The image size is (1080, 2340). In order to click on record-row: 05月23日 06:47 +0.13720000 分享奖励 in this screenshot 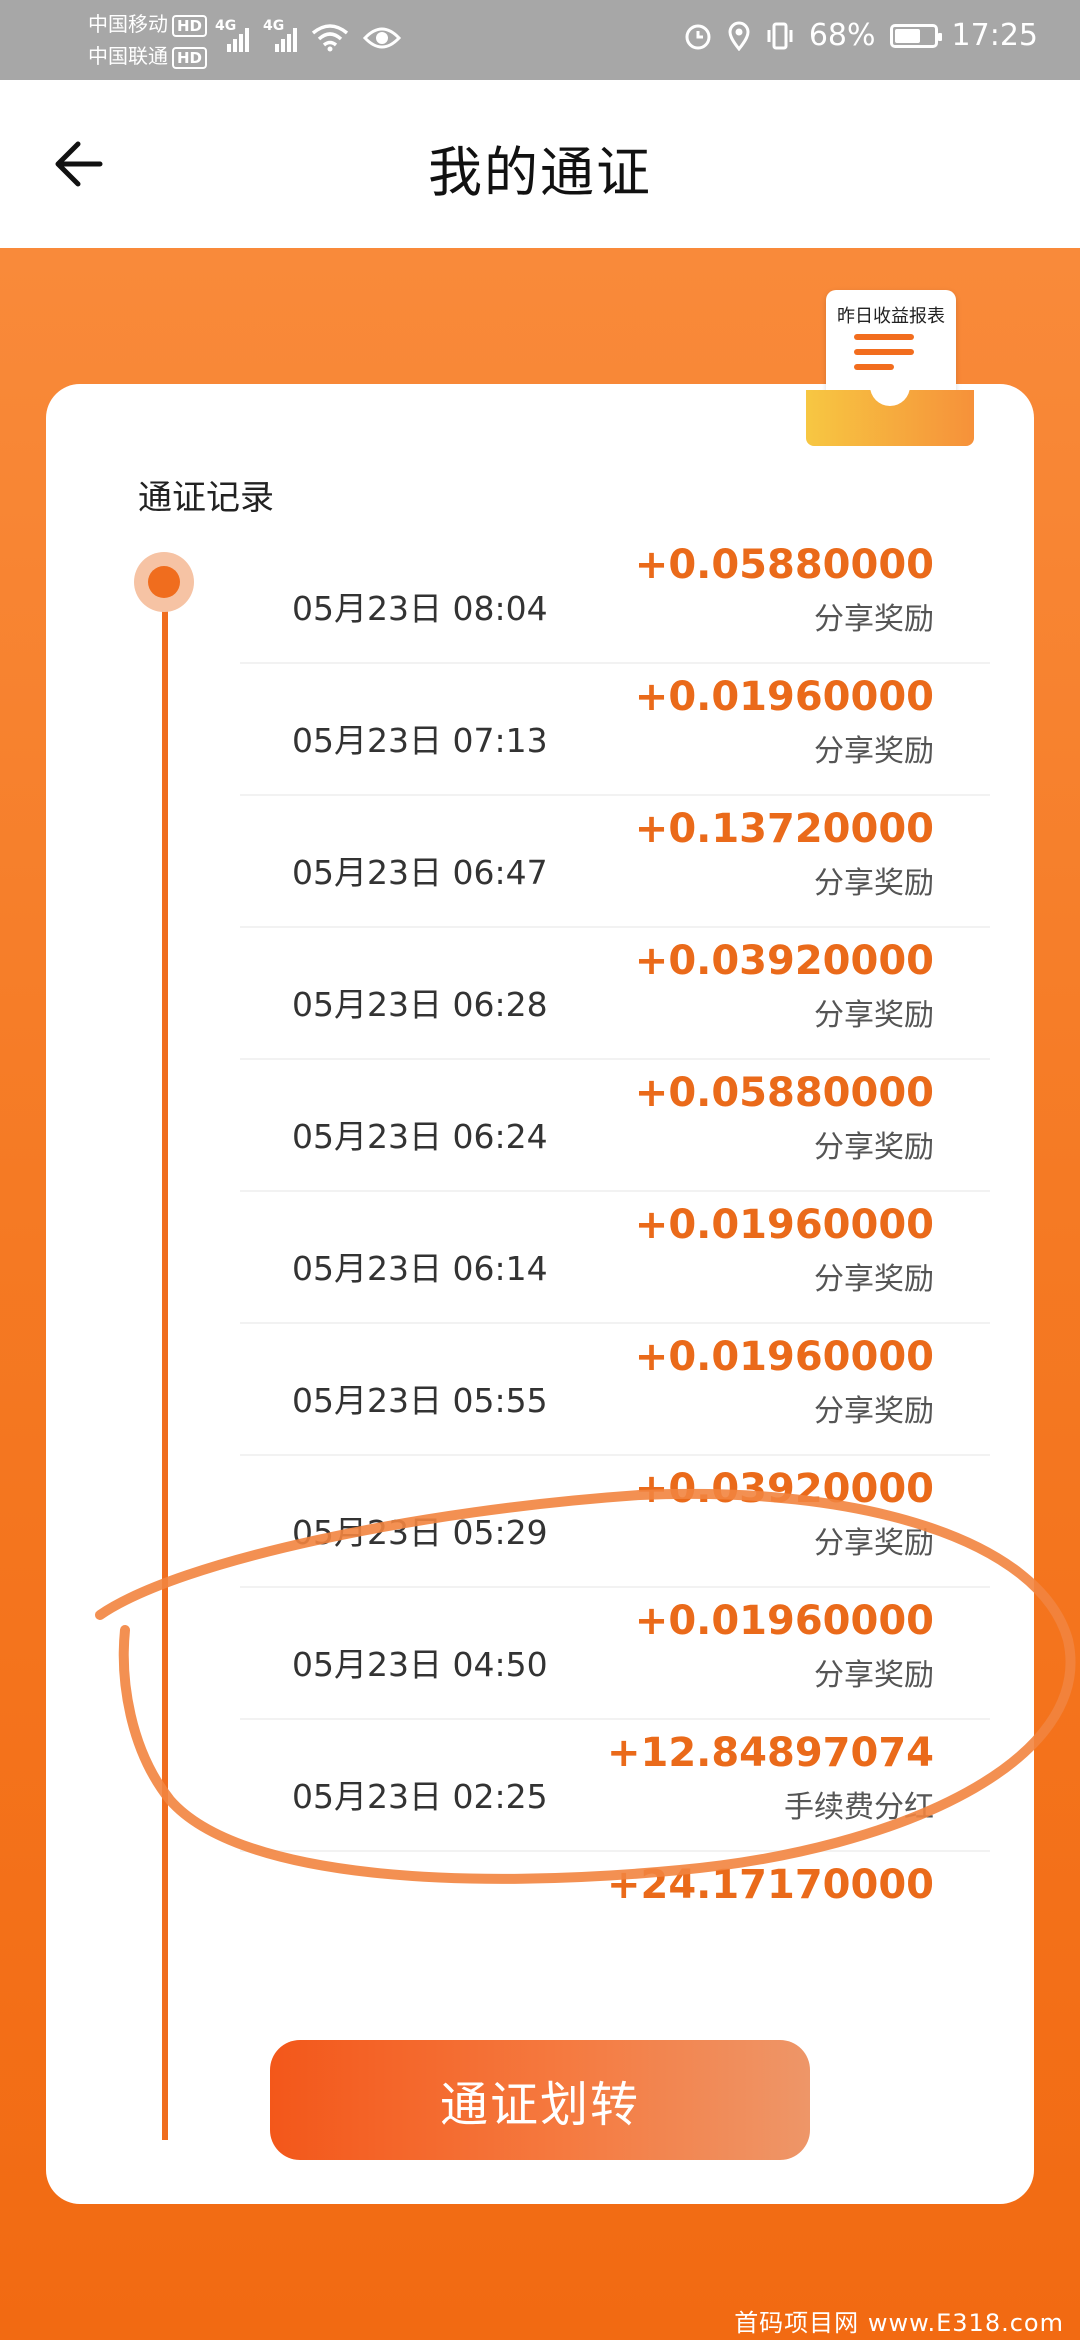, I will do `click(540, 862)`.